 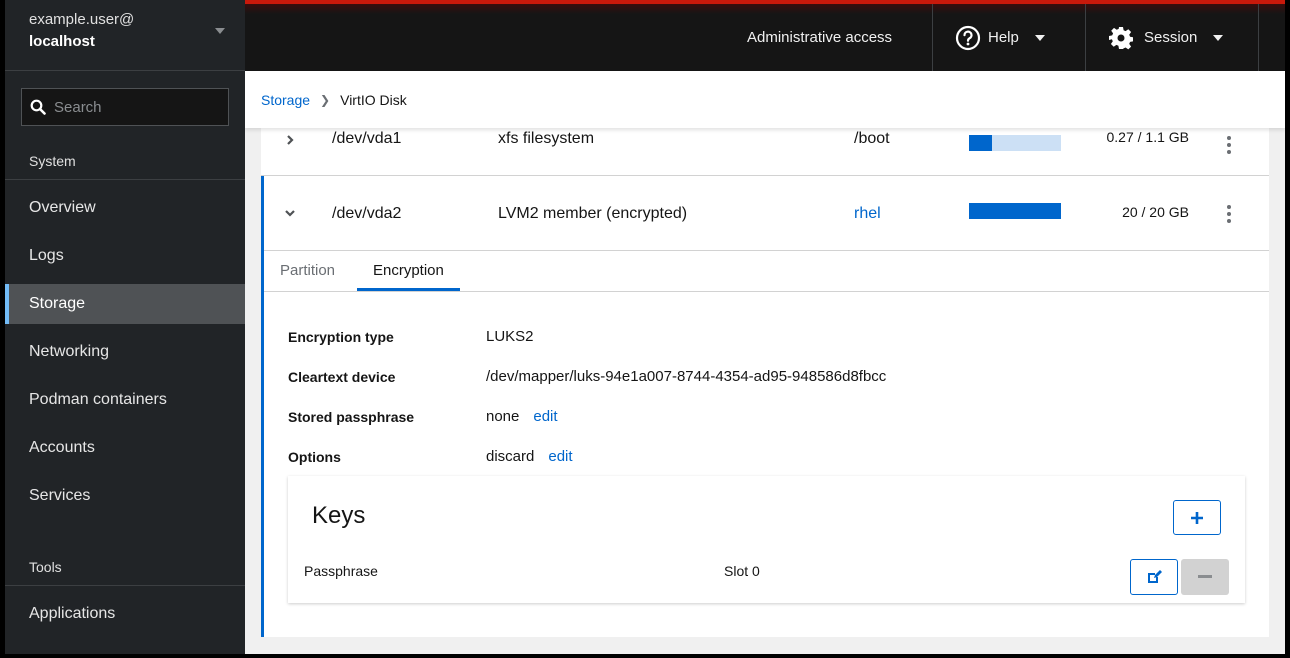 I want to click on session-label: Session, so click(x=1171, y=37).